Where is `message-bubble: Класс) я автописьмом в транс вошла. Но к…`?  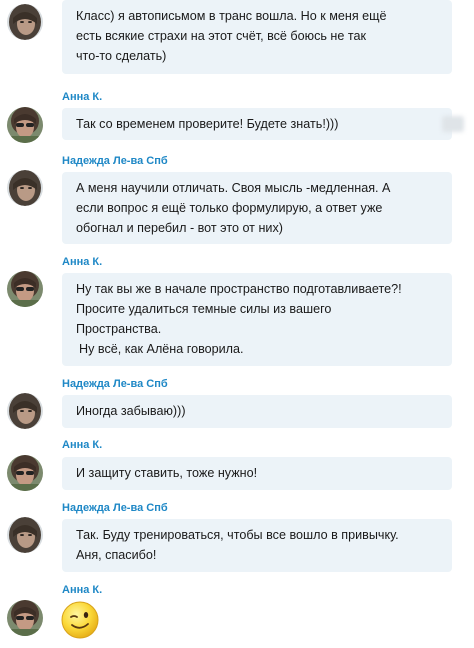
message-bubble: Класс) я автописьмом в транс вошла. Но к… is located at coordinates (257, 37).